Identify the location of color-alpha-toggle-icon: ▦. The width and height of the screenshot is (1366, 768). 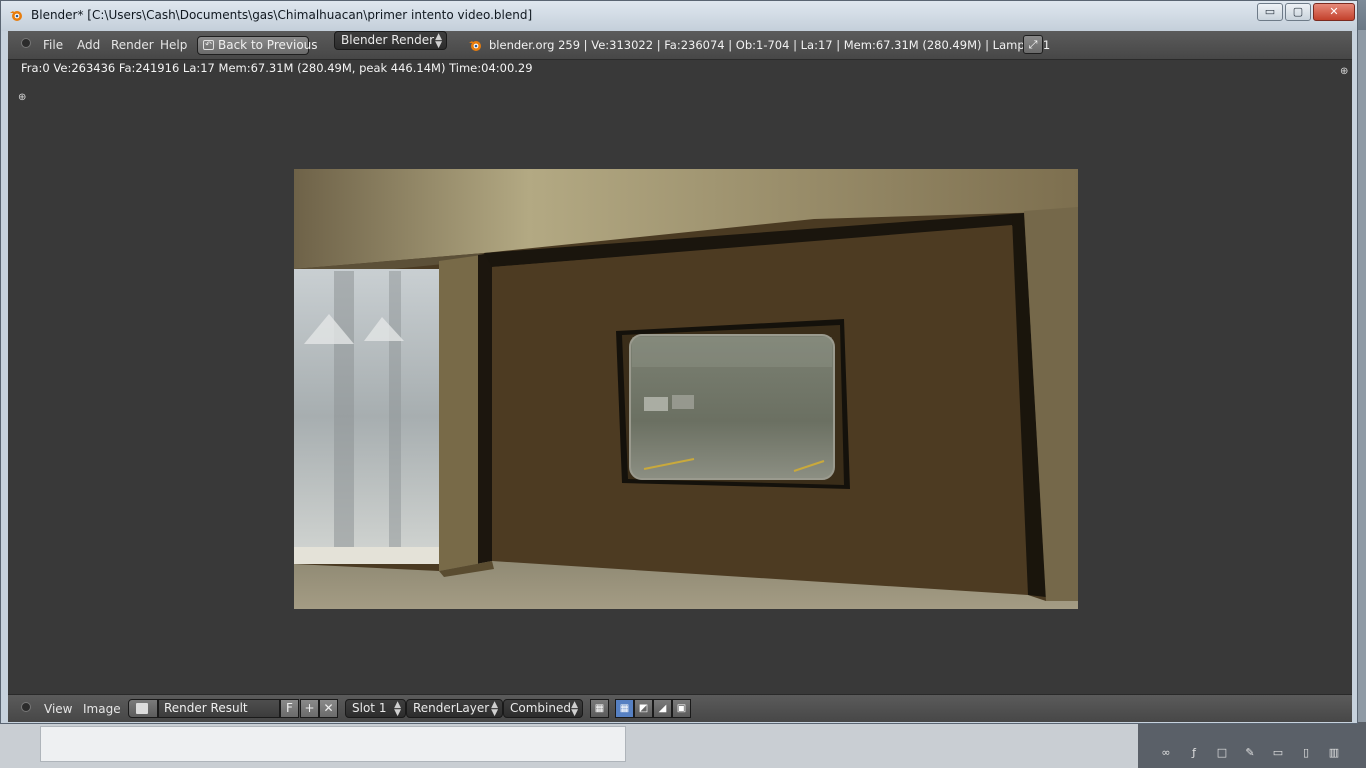
(624, 708).